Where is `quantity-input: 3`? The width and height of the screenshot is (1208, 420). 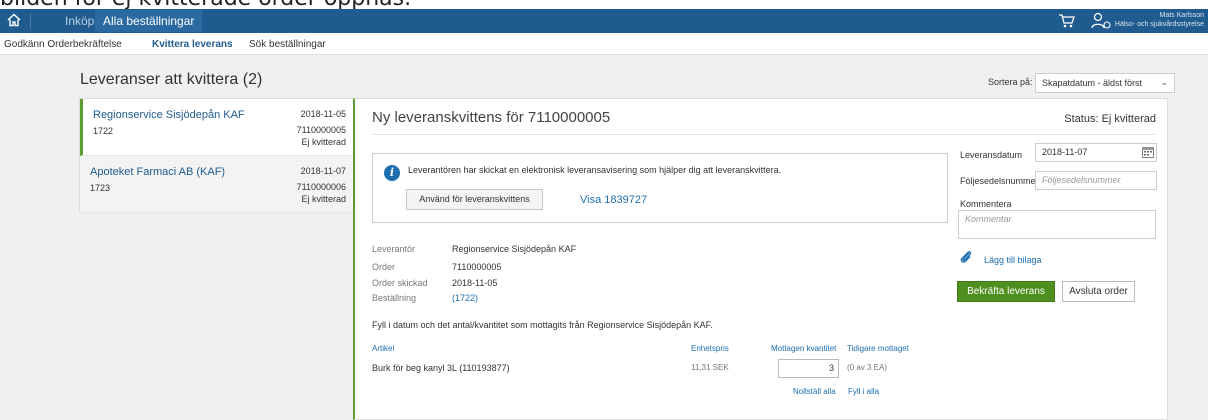 quantity-input: 3 is located at coordinates (808, 368).